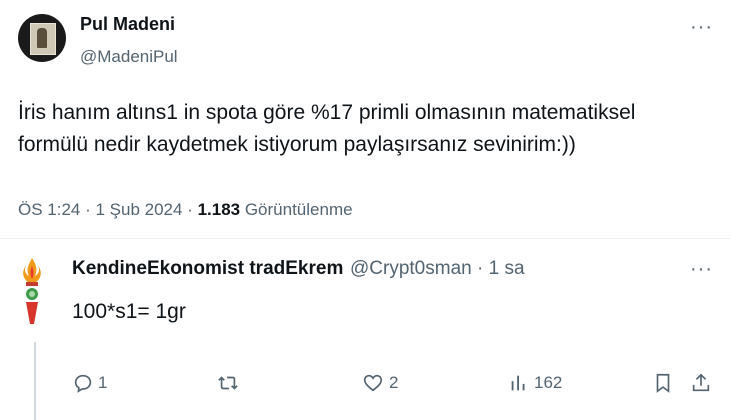 The height and width of the screenshot is (420, 730). I want to click on author-avatar, so click(42, 38).